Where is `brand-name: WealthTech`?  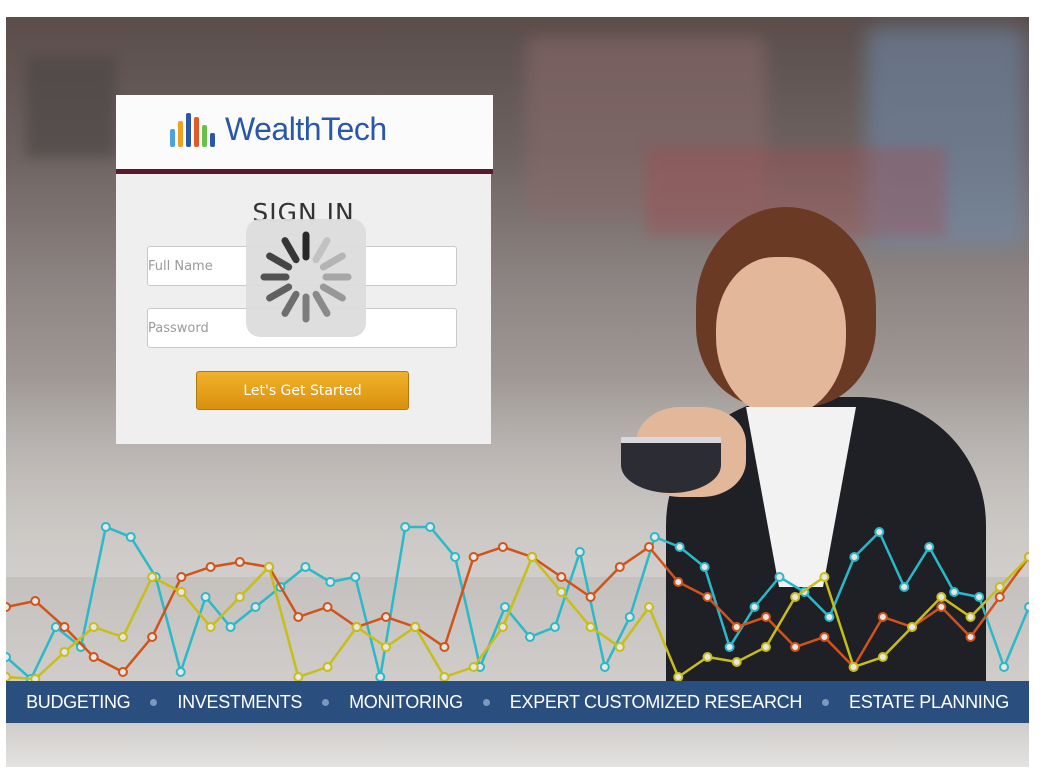
brand-name: WealthTech is located at coordinates (306, 129).